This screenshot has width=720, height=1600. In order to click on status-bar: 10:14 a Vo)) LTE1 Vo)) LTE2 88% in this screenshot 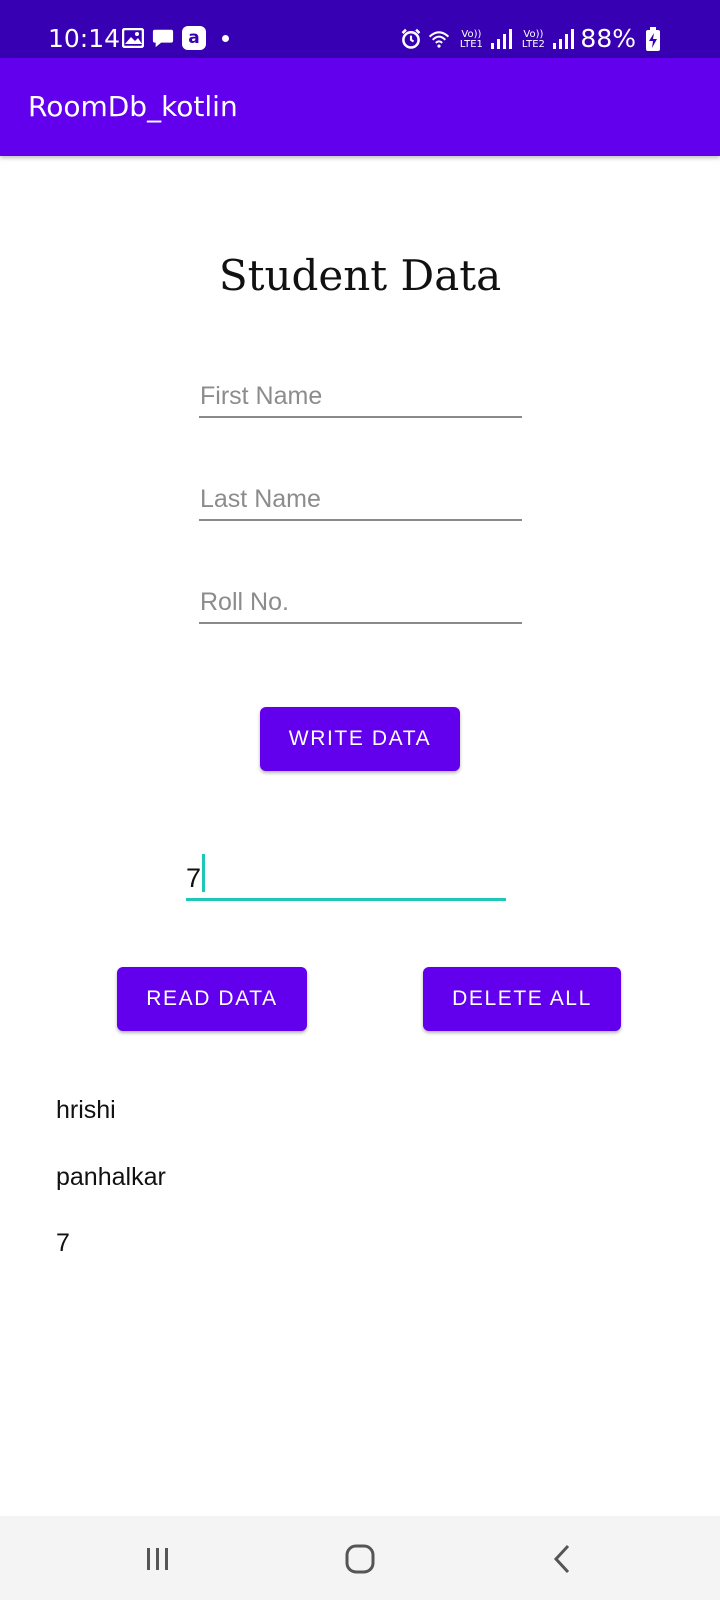, I will do `click(360, 29)`.